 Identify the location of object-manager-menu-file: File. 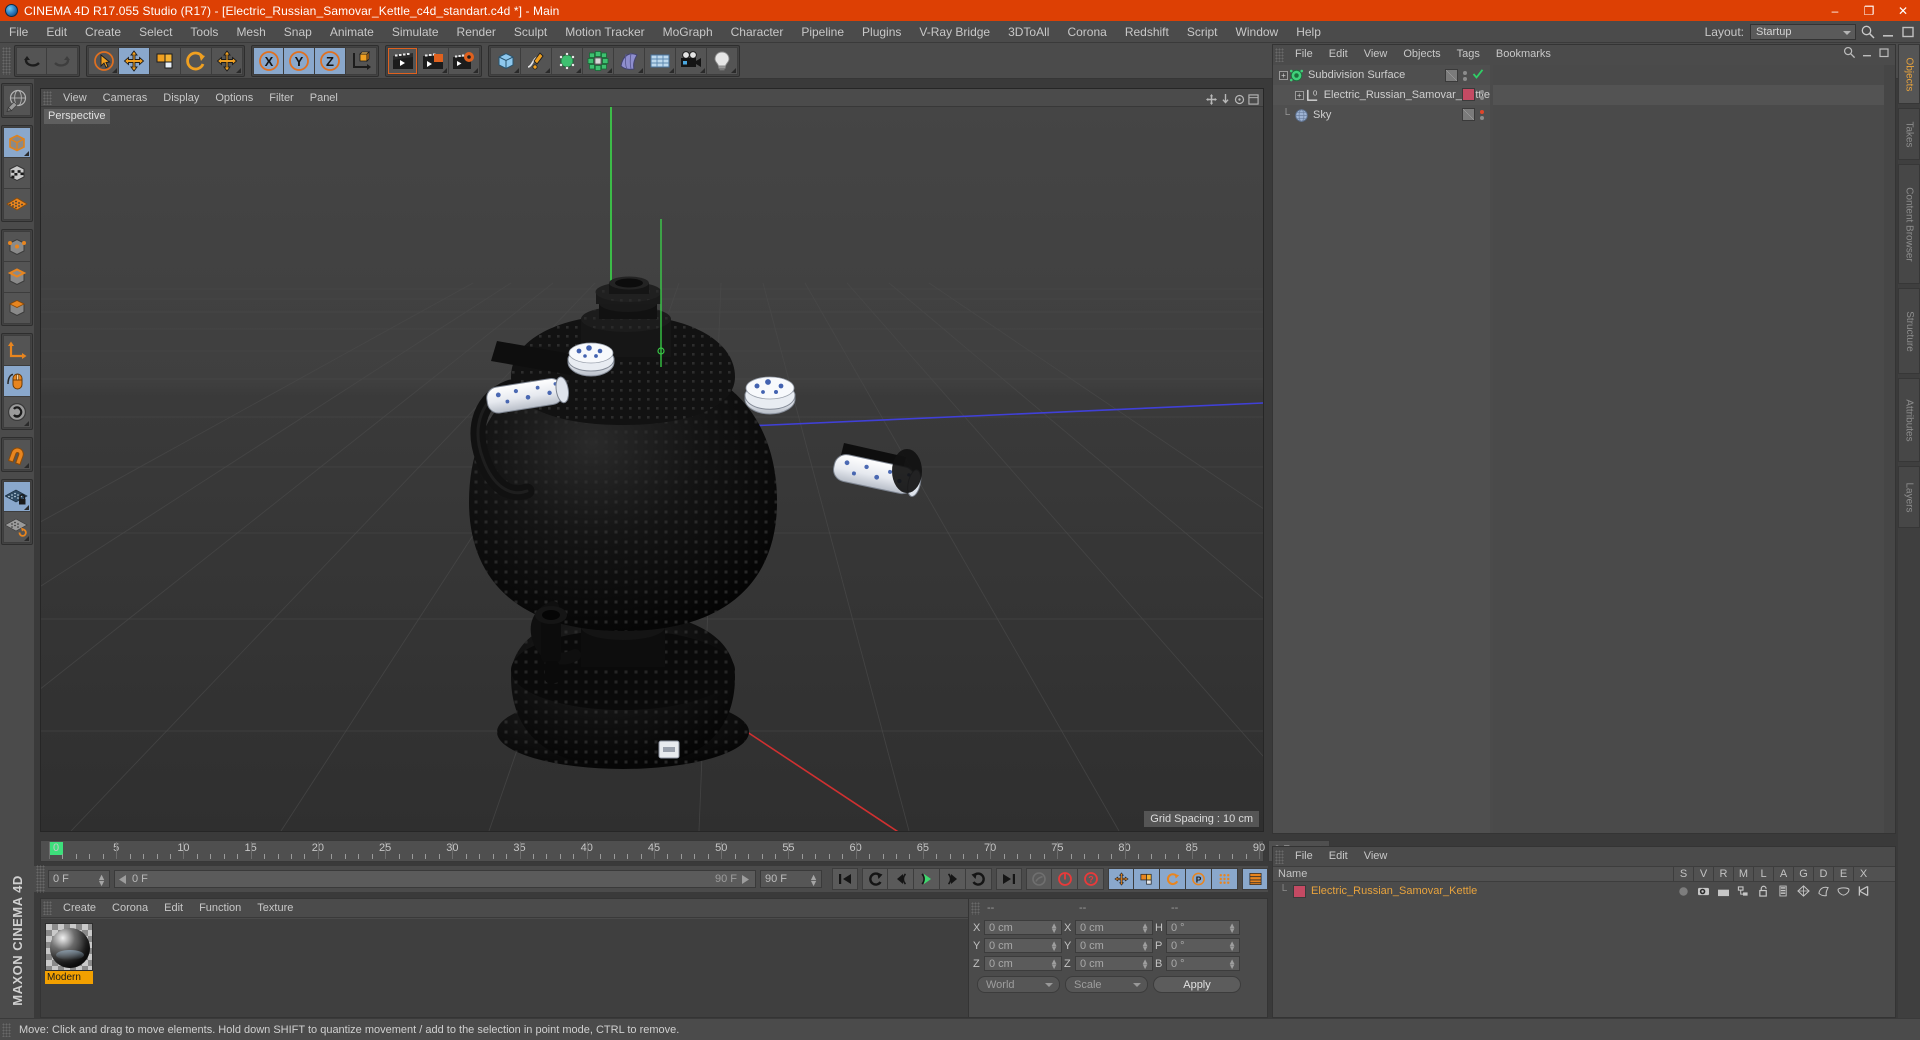
(1304, 54).